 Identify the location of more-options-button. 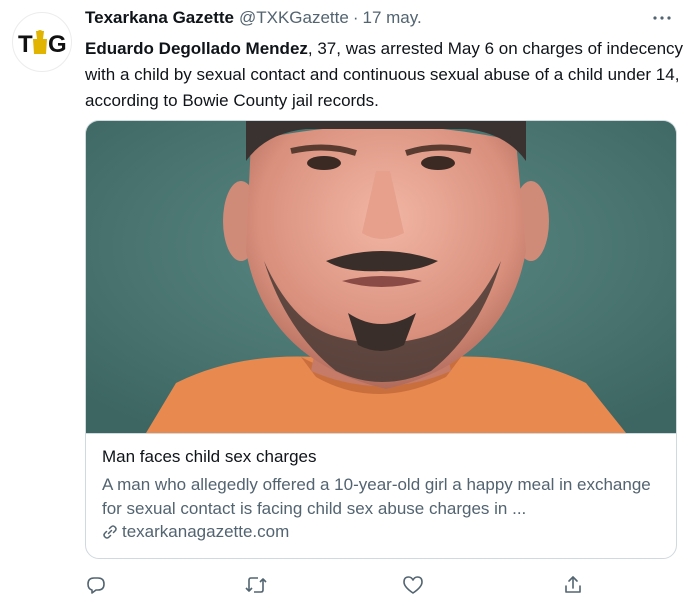
(662, 18).